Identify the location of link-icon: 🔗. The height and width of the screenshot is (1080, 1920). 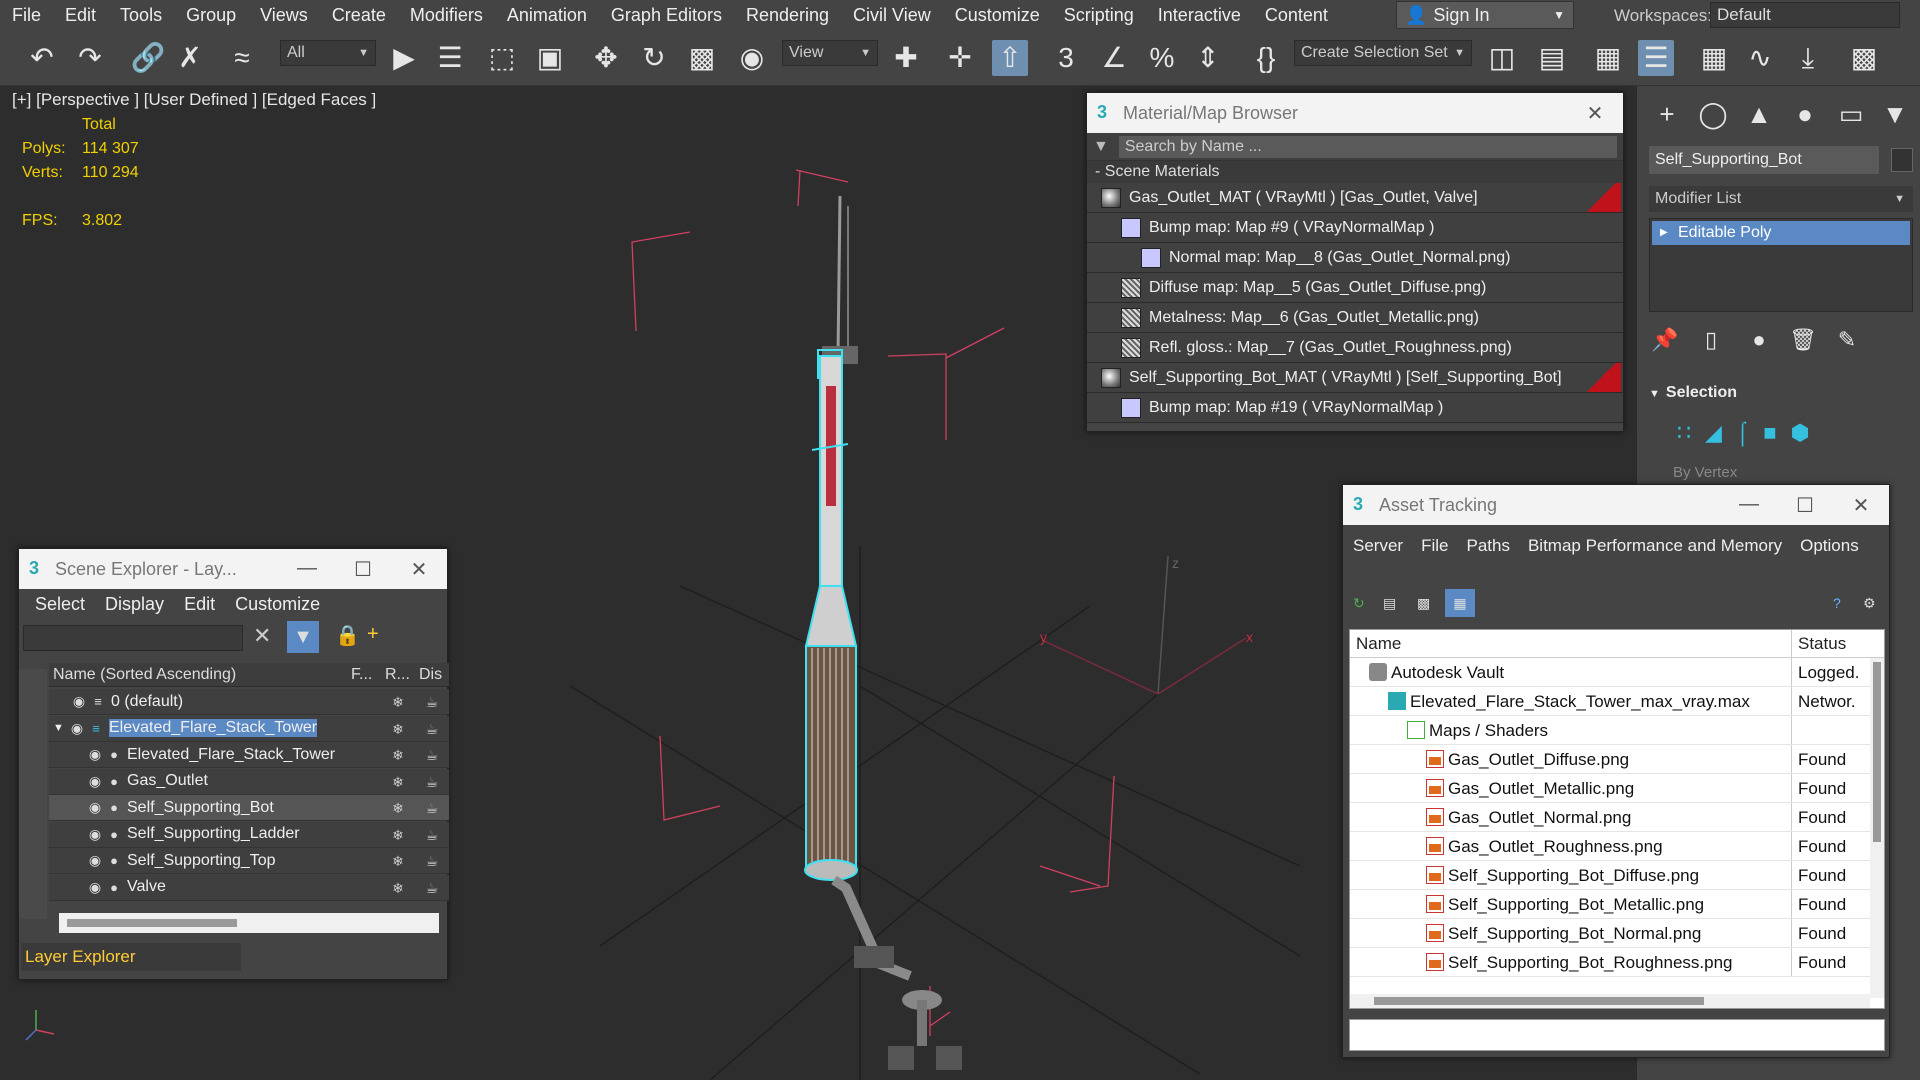
(148, 58).